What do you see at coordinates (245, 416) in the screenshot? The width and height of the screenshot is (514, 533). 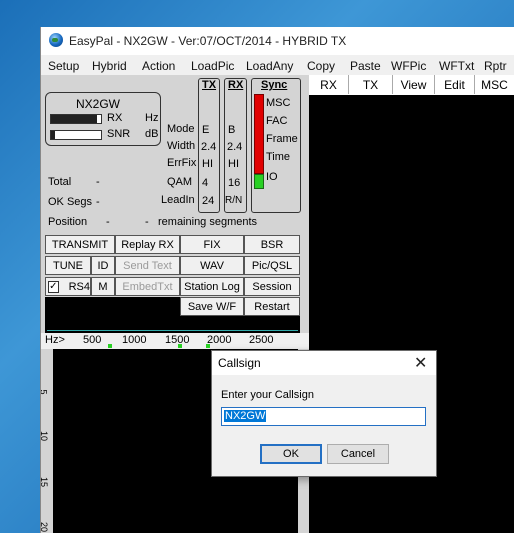 I see `callsign-input-value: NX2GW` at bounding box center [245, 416].